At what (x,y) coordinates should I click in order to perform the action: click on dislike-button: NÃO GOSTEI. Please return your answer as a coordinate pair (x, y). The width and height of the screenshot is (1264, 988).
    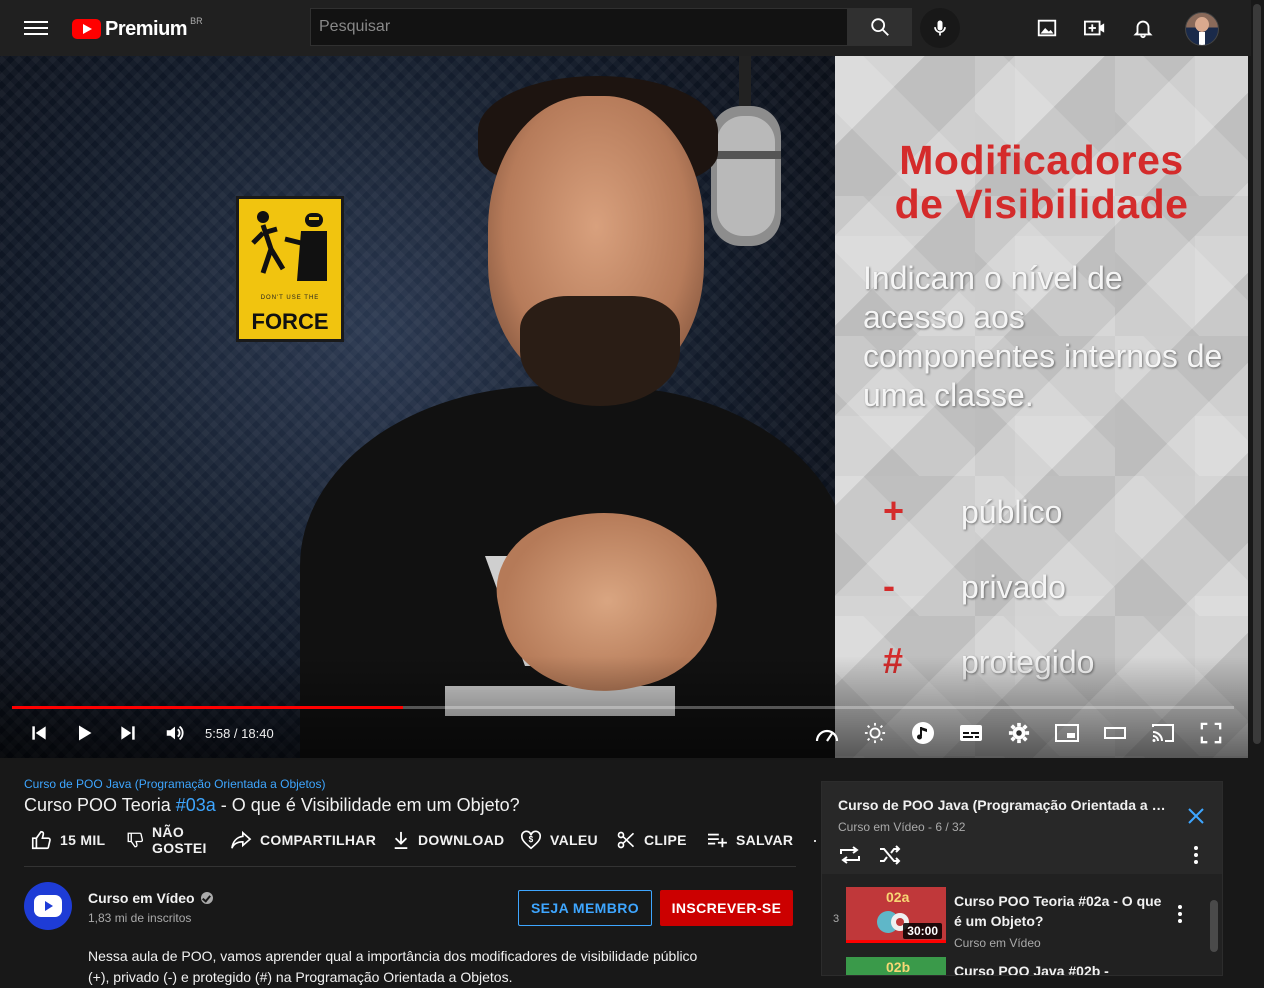
    Looking at the image, I should click on (166, 840).